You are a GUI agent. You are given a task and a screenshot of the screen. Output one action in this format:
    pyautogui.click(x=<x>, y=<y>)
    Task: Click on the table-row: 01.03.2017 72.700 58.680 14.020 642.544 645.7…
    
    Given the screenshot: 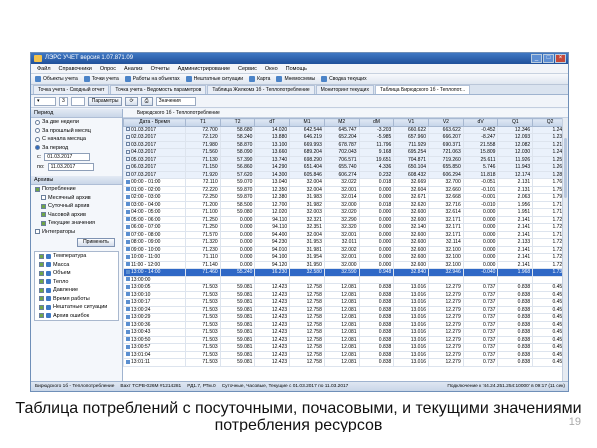 What is the action you would take?
    pyautogui.click(x=345, y=129)
    